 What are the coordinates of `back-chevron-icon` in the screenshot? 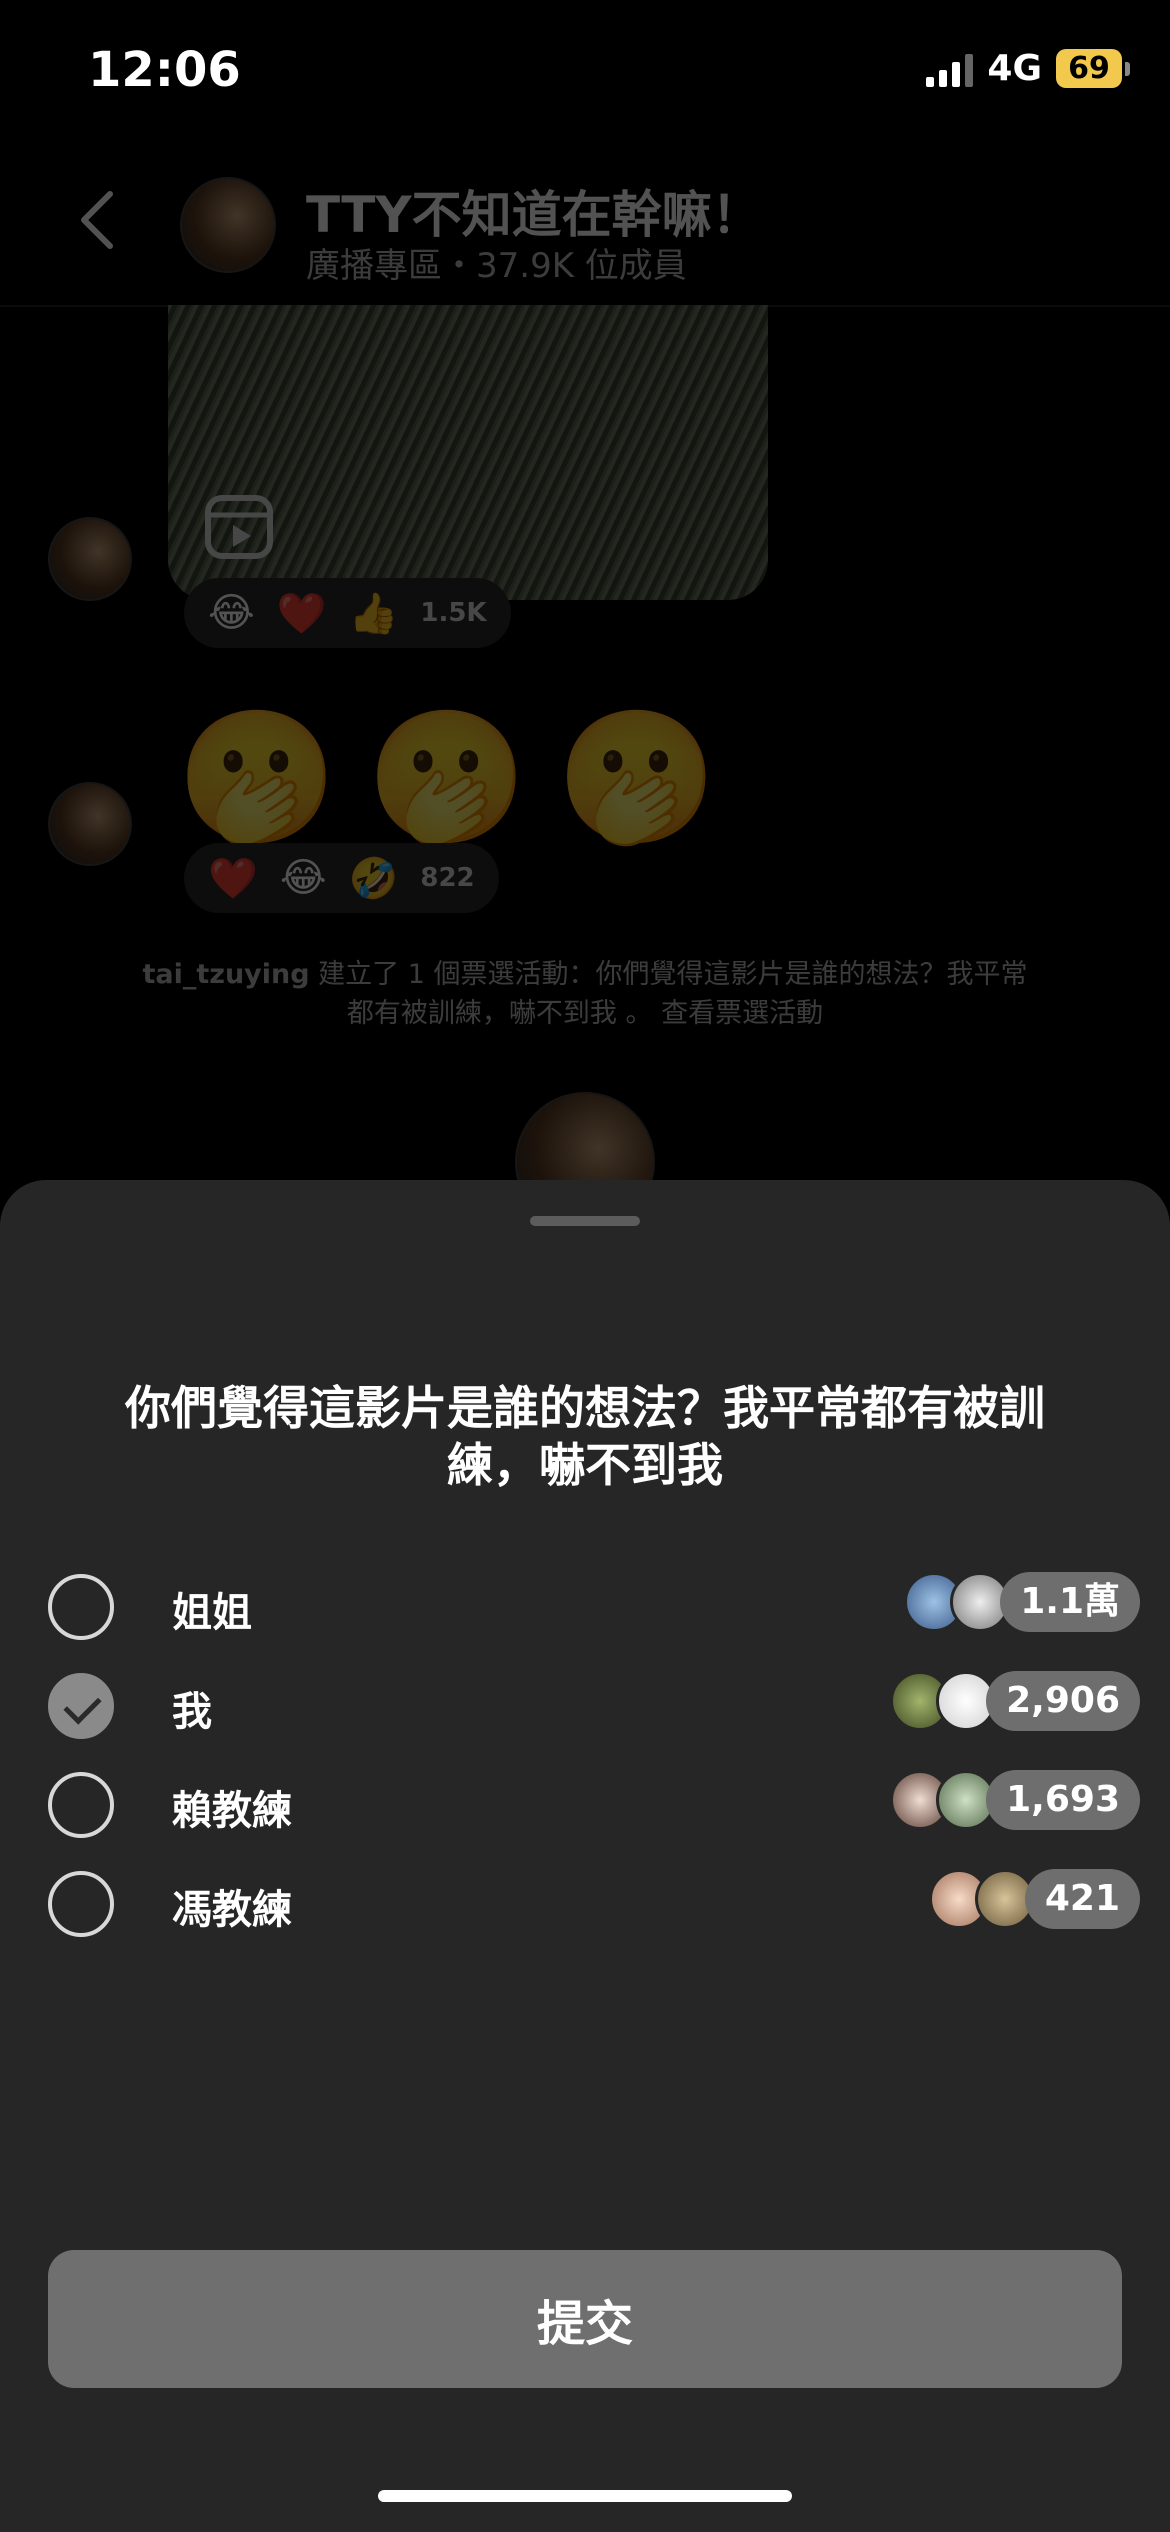 It's located at (98, 220).